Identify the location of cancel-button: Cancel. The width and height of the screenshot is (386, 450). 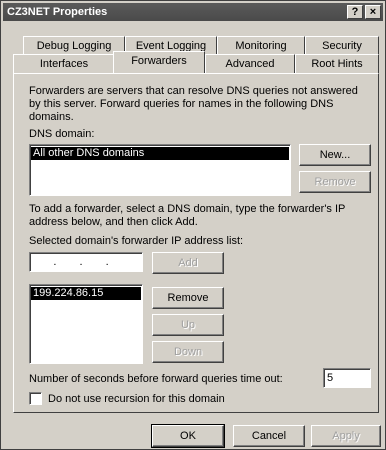
(269, 436).